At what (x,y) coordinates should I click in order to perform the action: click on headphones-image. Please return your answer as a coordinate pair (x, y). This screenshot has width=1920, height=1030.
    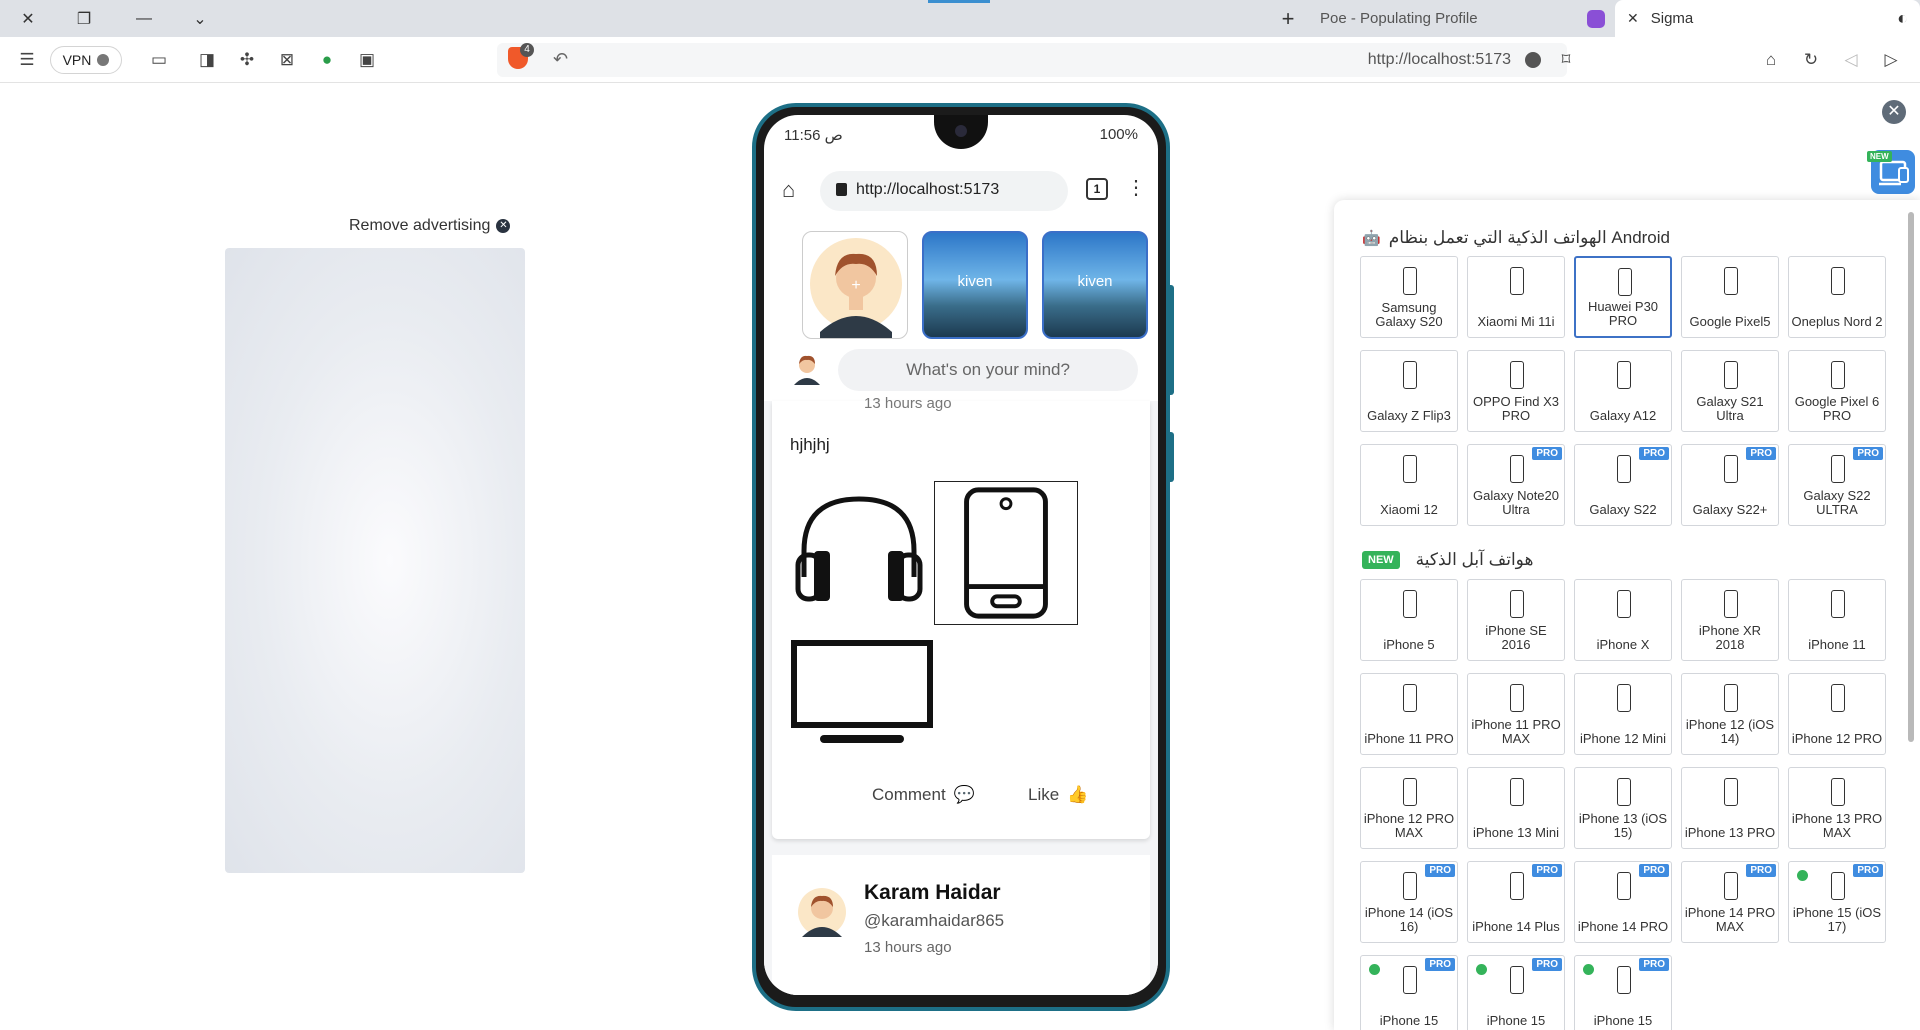
    Looking at the image, I should click on (859, 550).